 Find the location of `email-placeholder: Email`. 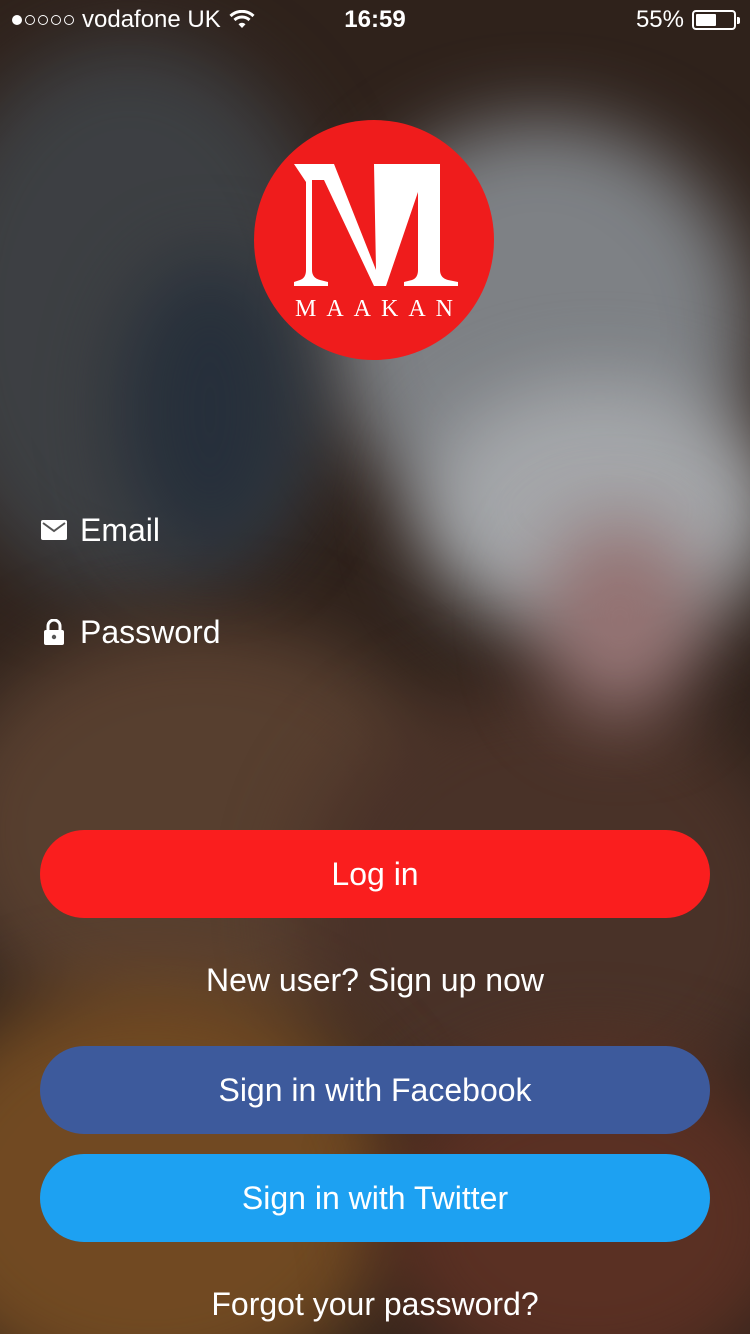

email-placeholder: Email is located at coordinates (120, 529).